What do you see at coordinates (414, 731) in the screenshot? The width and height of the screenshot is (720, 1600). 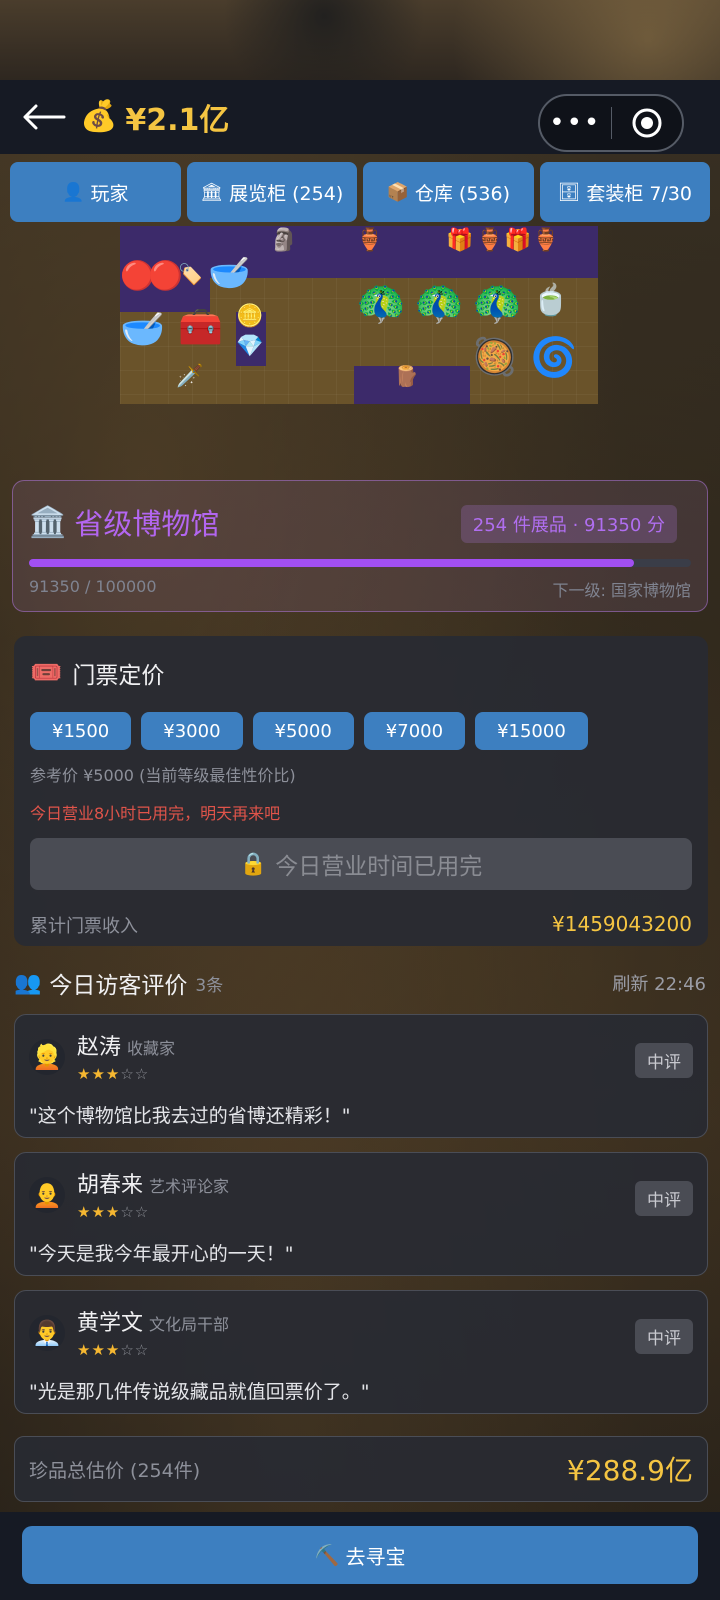 I see `price-button: ¥7000` at bounding box center [414, 731].